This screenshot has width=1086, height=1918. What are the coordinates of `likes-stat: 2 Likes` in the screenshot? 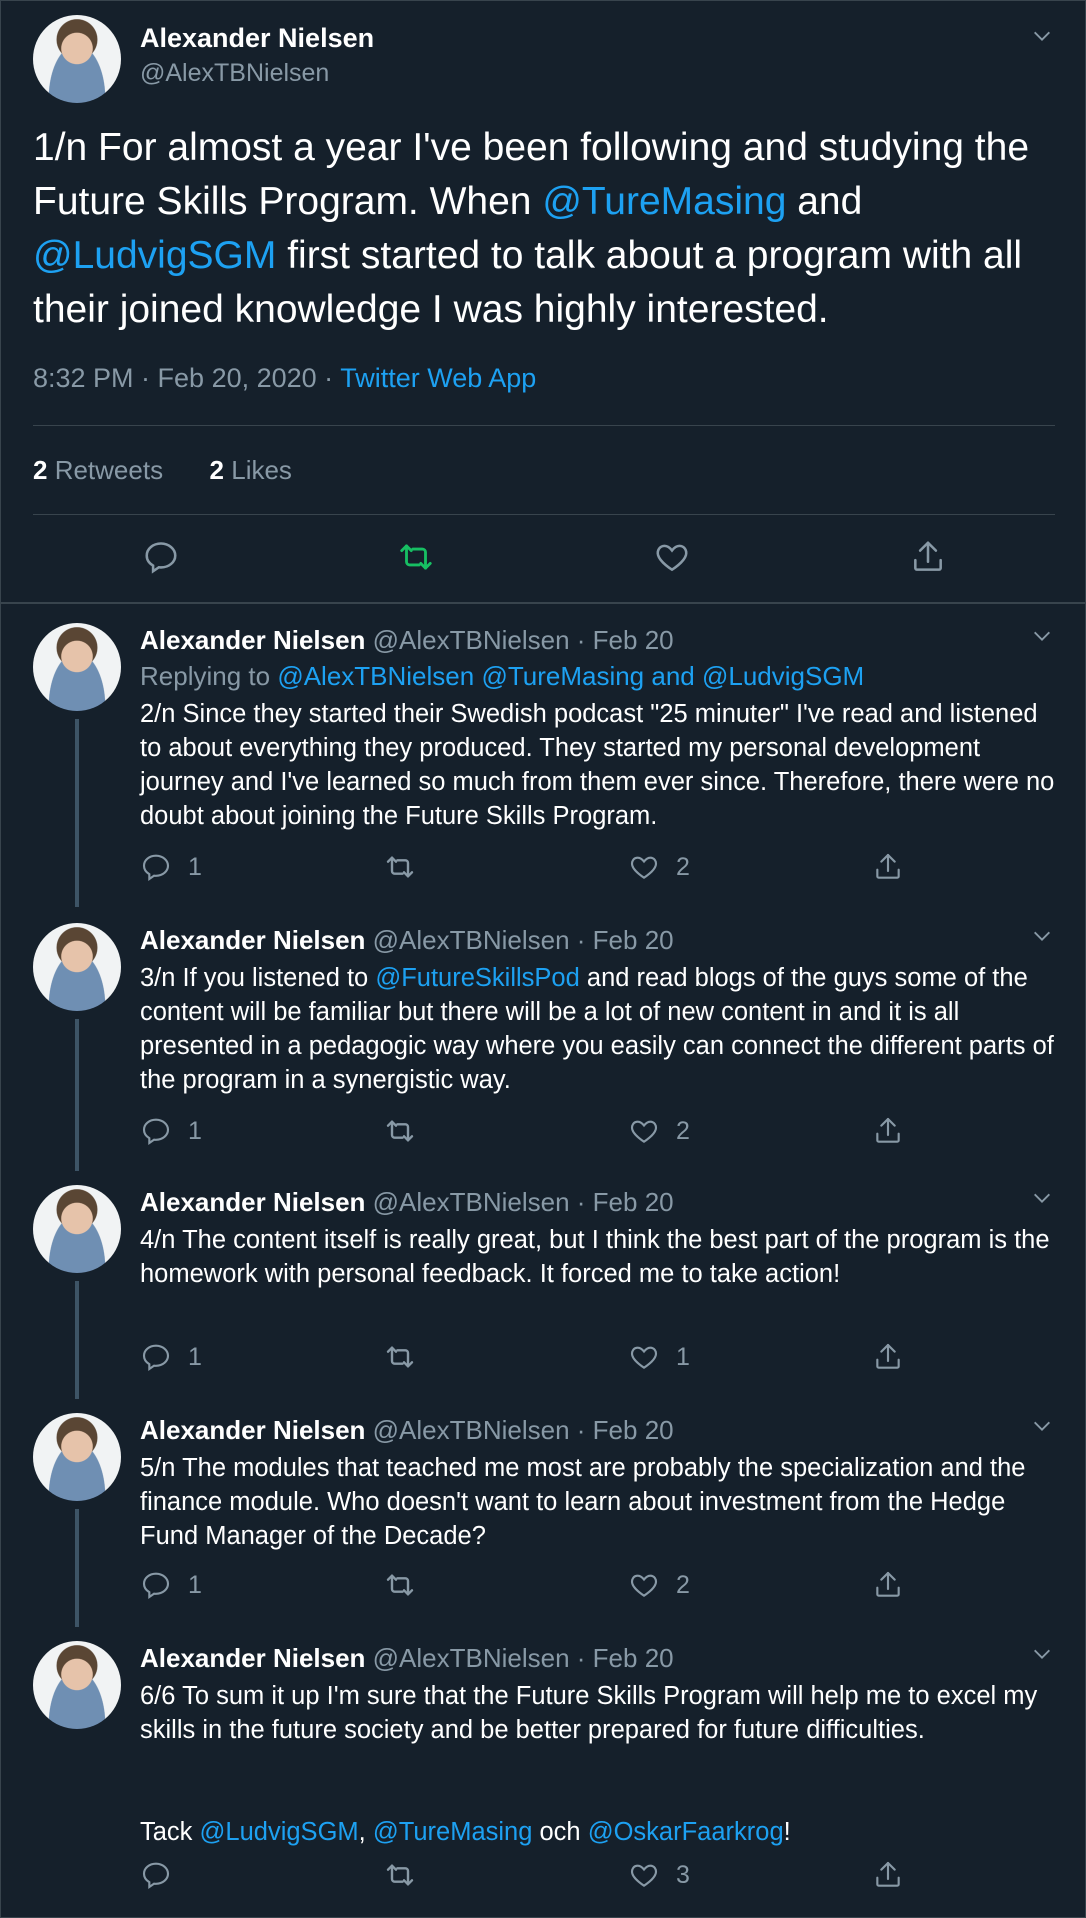 It's located at (251, 470).